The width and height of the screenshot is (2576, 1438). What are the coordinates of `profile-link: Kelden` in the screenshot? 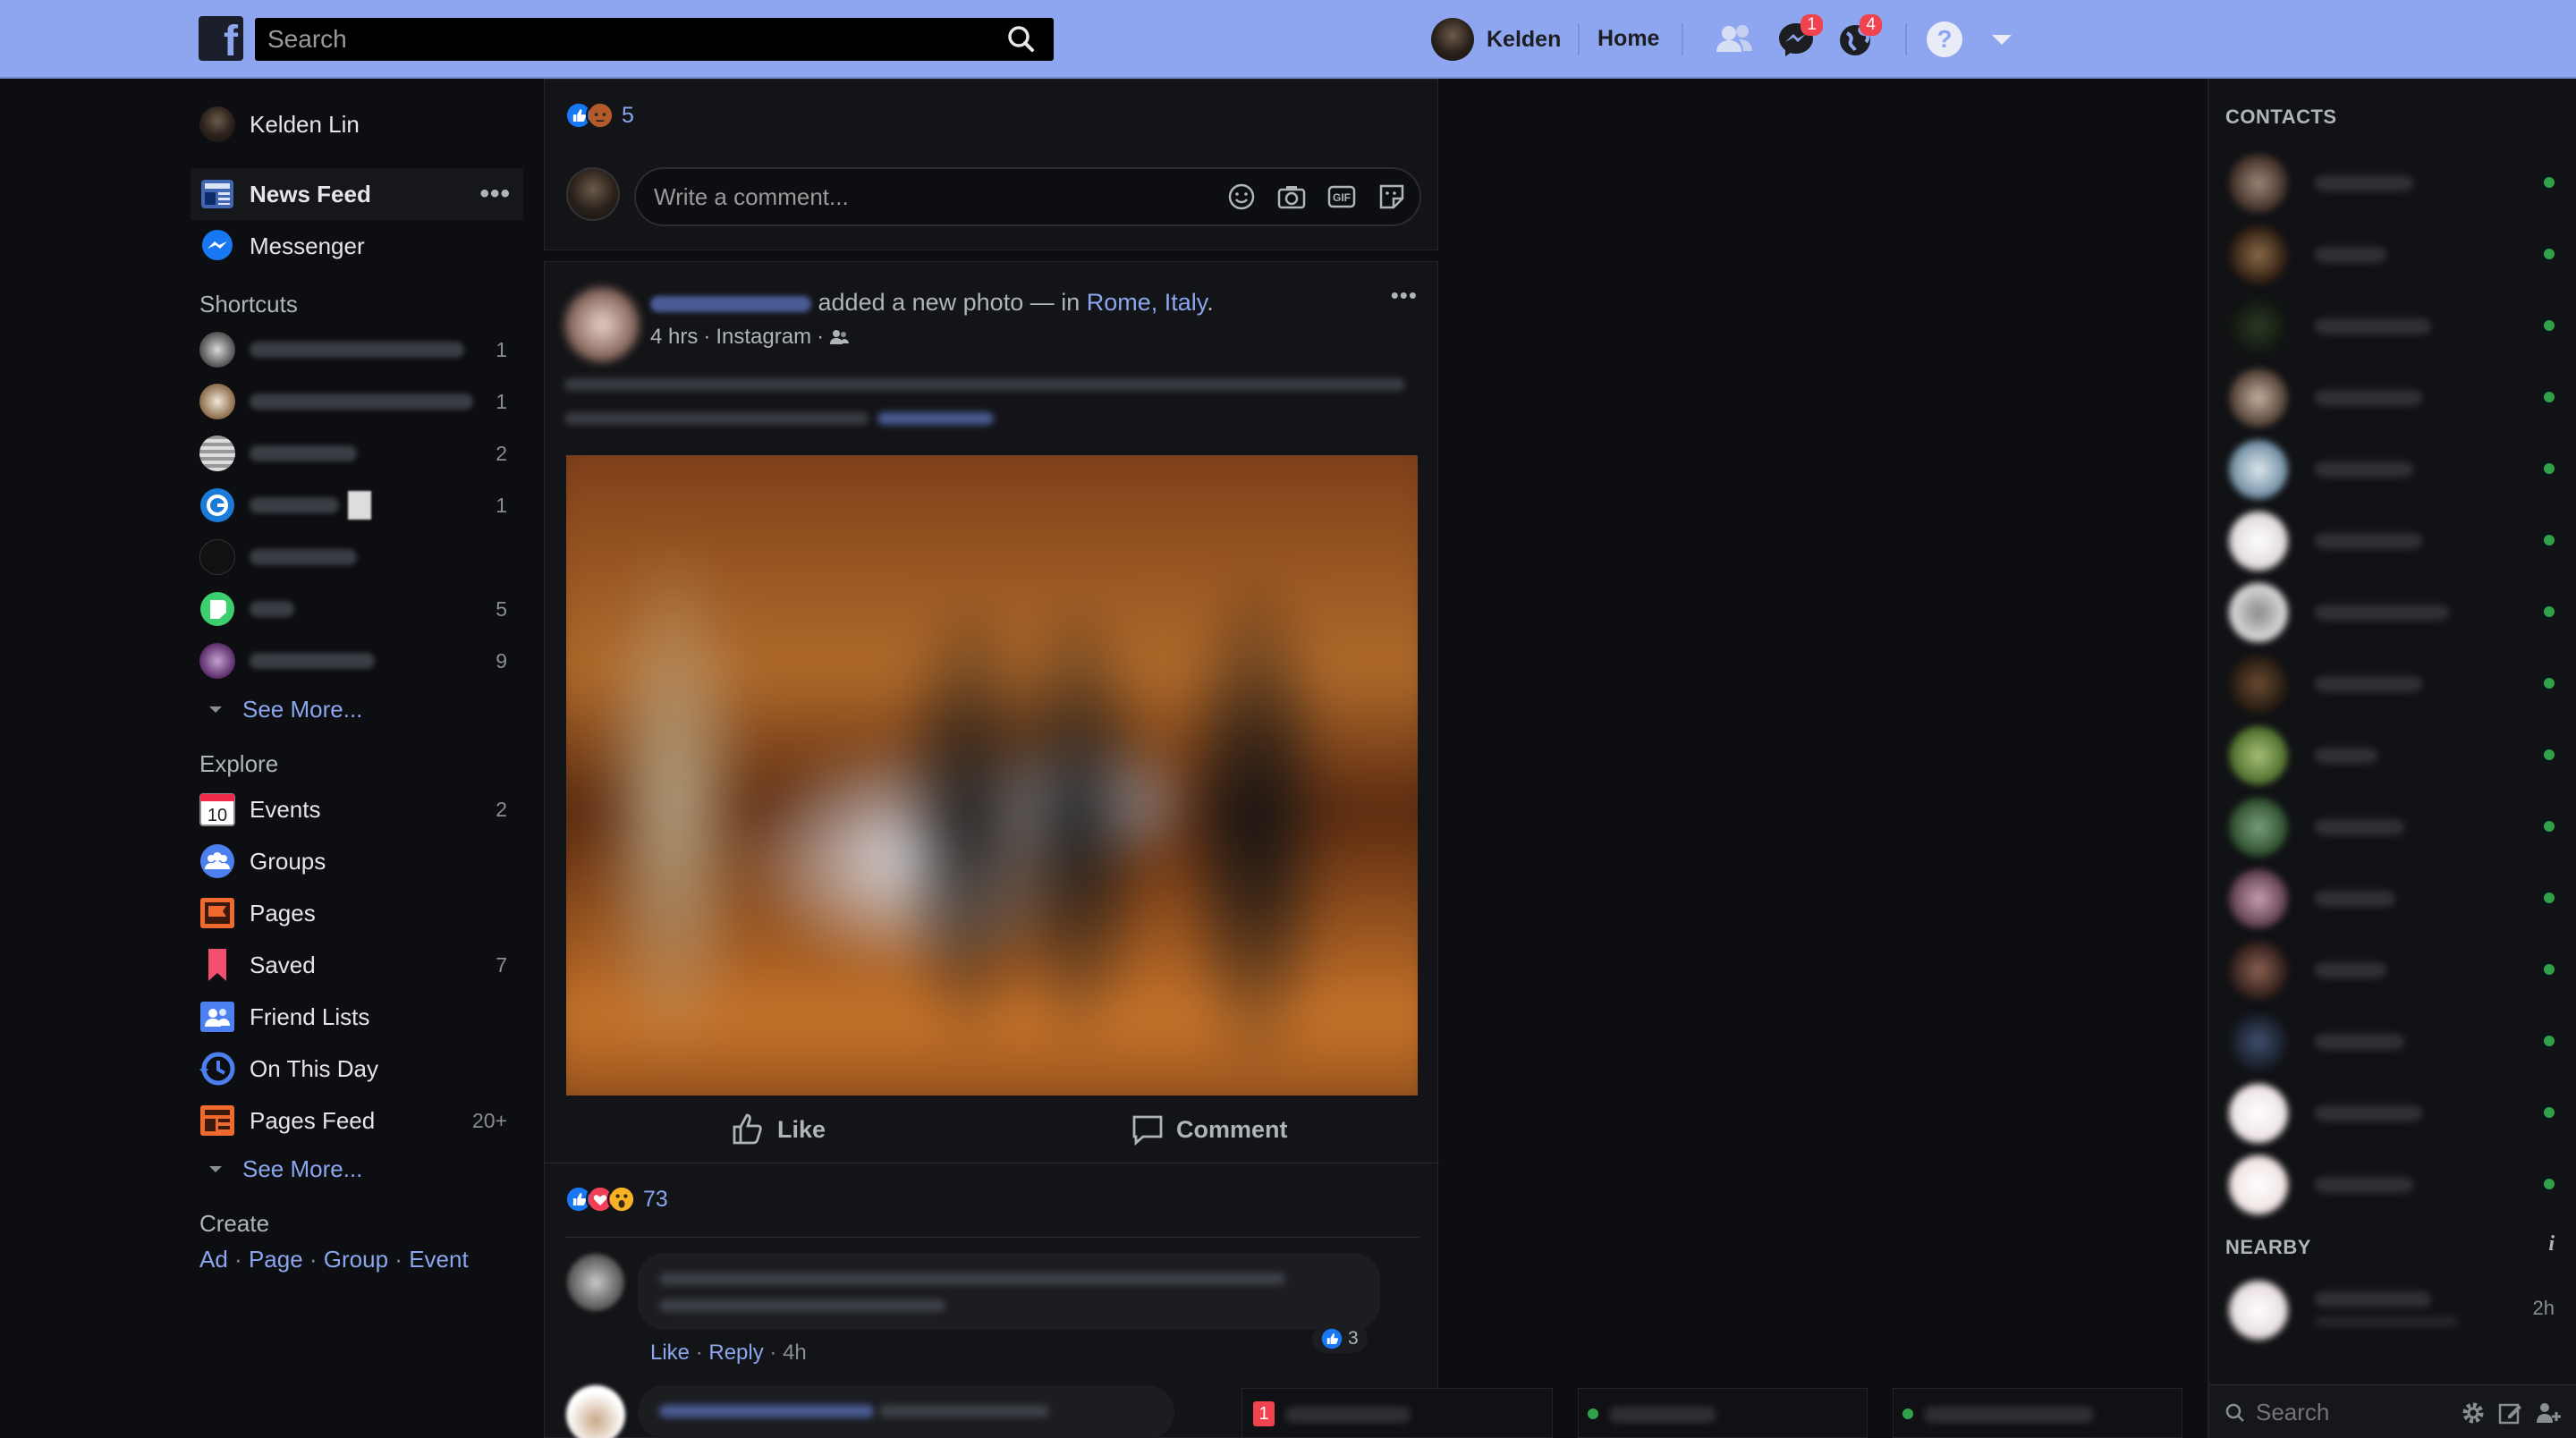 It's located at (1496, 39).